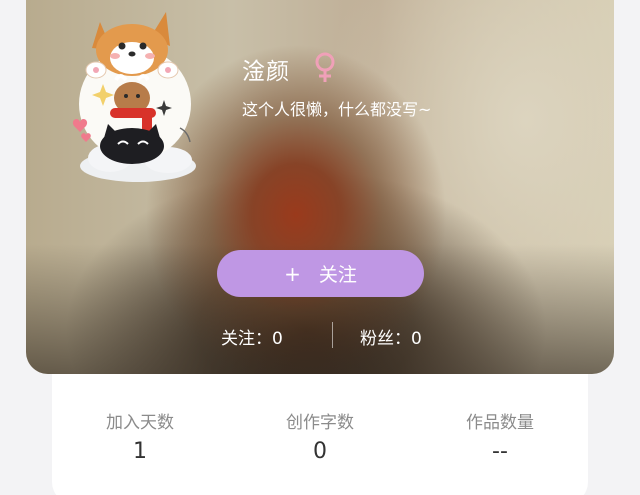 Image resolution: width=640 pixels, height=495 pixels. Describe the element at coordinates (266, 72) in the screenshot. I see `username: 淦颜` at that location.